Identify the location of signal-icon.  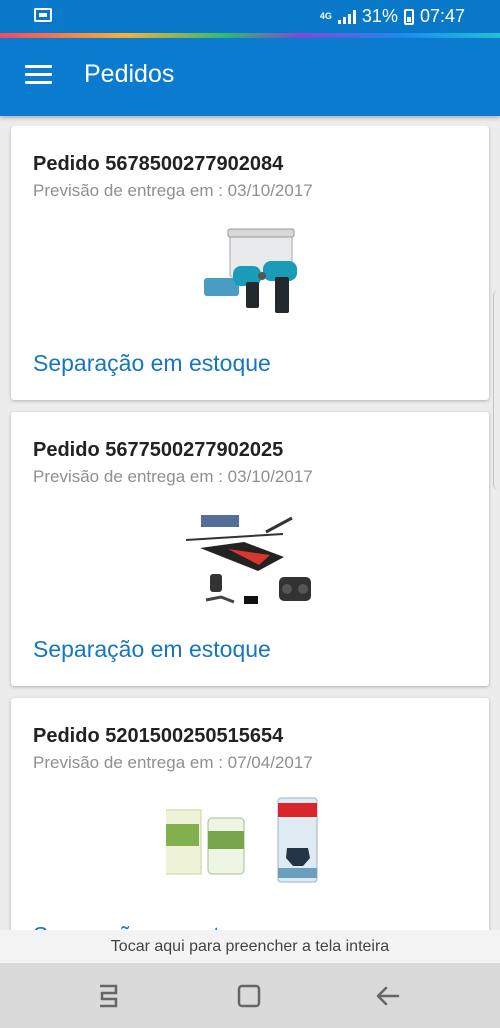
(346, 16).